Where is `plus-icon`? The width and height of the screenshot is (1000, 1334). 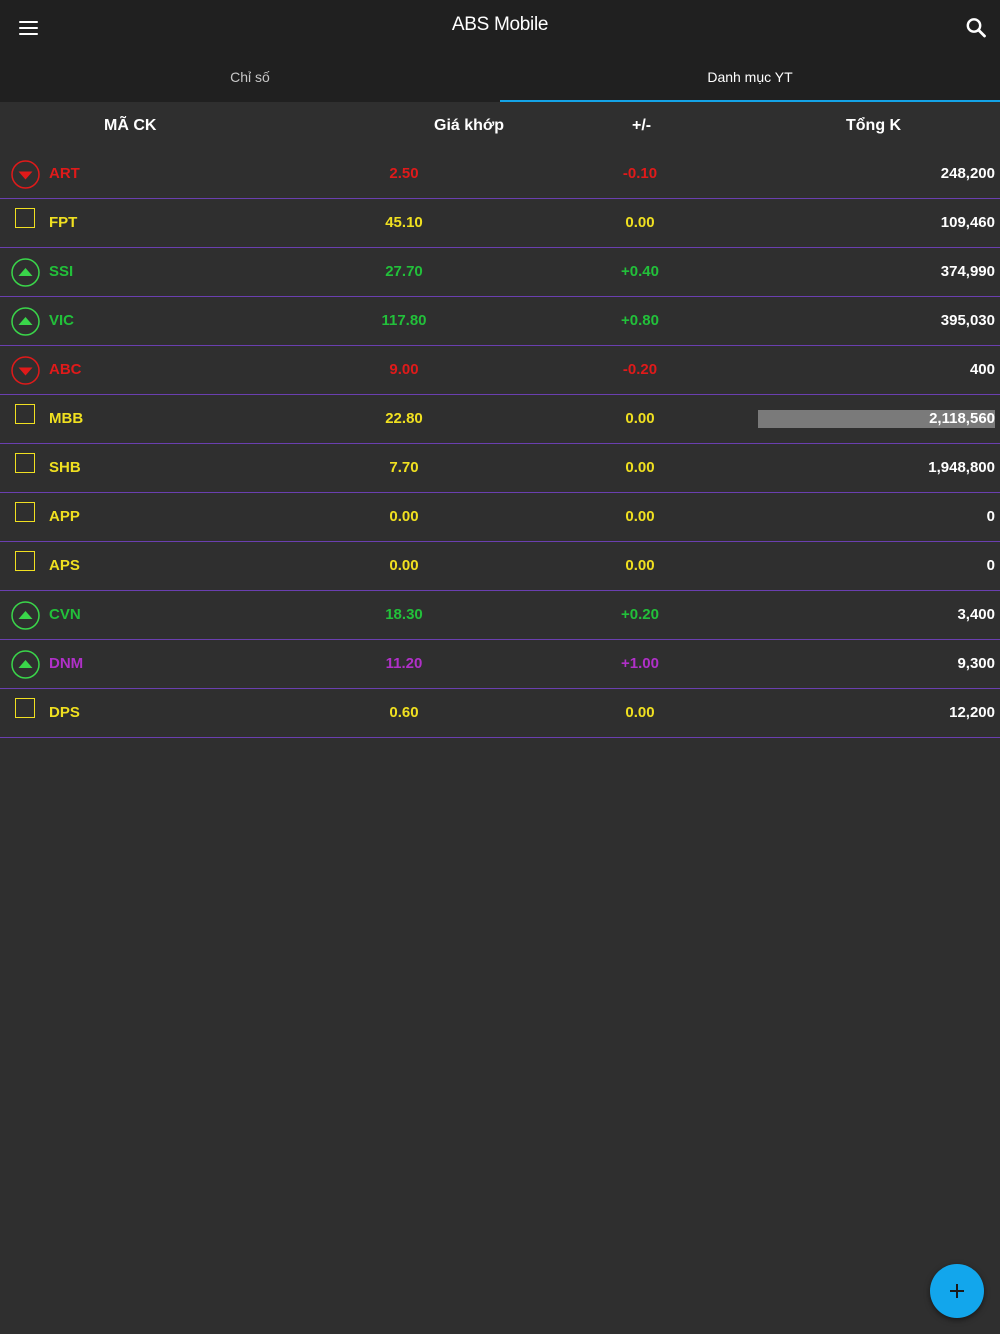 plus-icon is located at coordinates (957, 1291).